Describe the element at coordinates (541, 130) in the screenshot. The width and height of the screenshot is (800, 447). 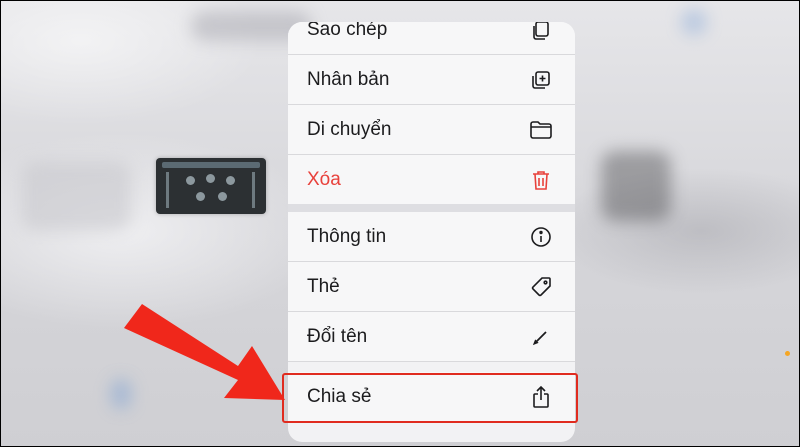
I see `folder-icon` at that location.